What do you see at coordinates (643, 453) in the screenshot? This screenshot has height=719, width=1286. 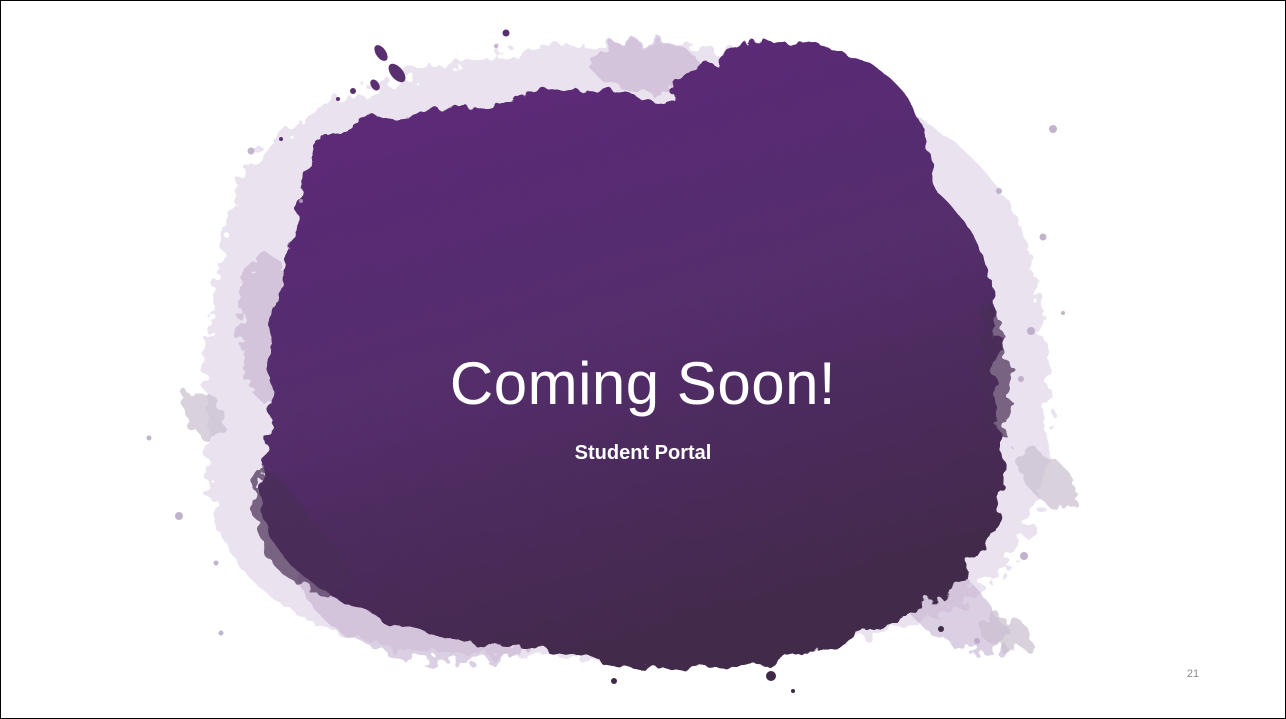 I see `slide-subtitle: Student Portal` at bounding box center [643, 453].